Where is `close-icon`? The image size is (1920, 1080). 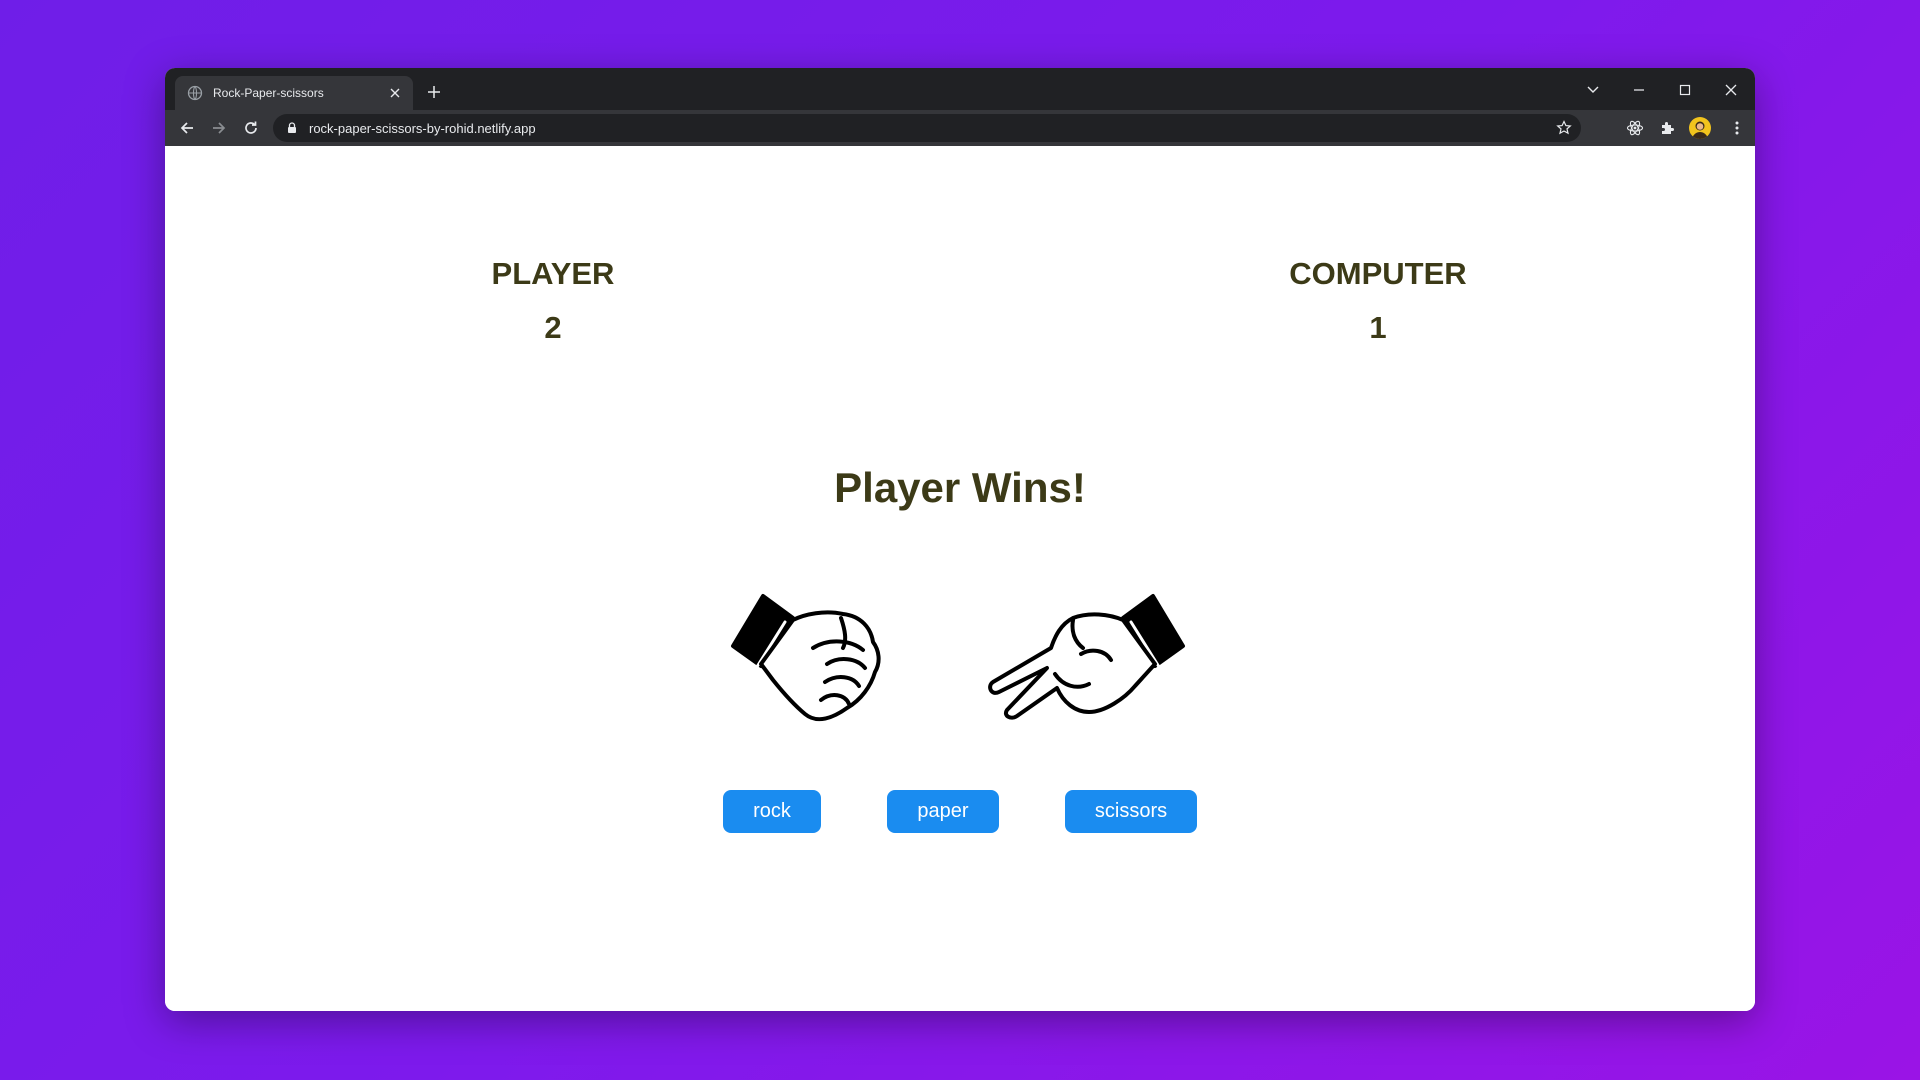
close-icon is located at coordinates (395, 93).